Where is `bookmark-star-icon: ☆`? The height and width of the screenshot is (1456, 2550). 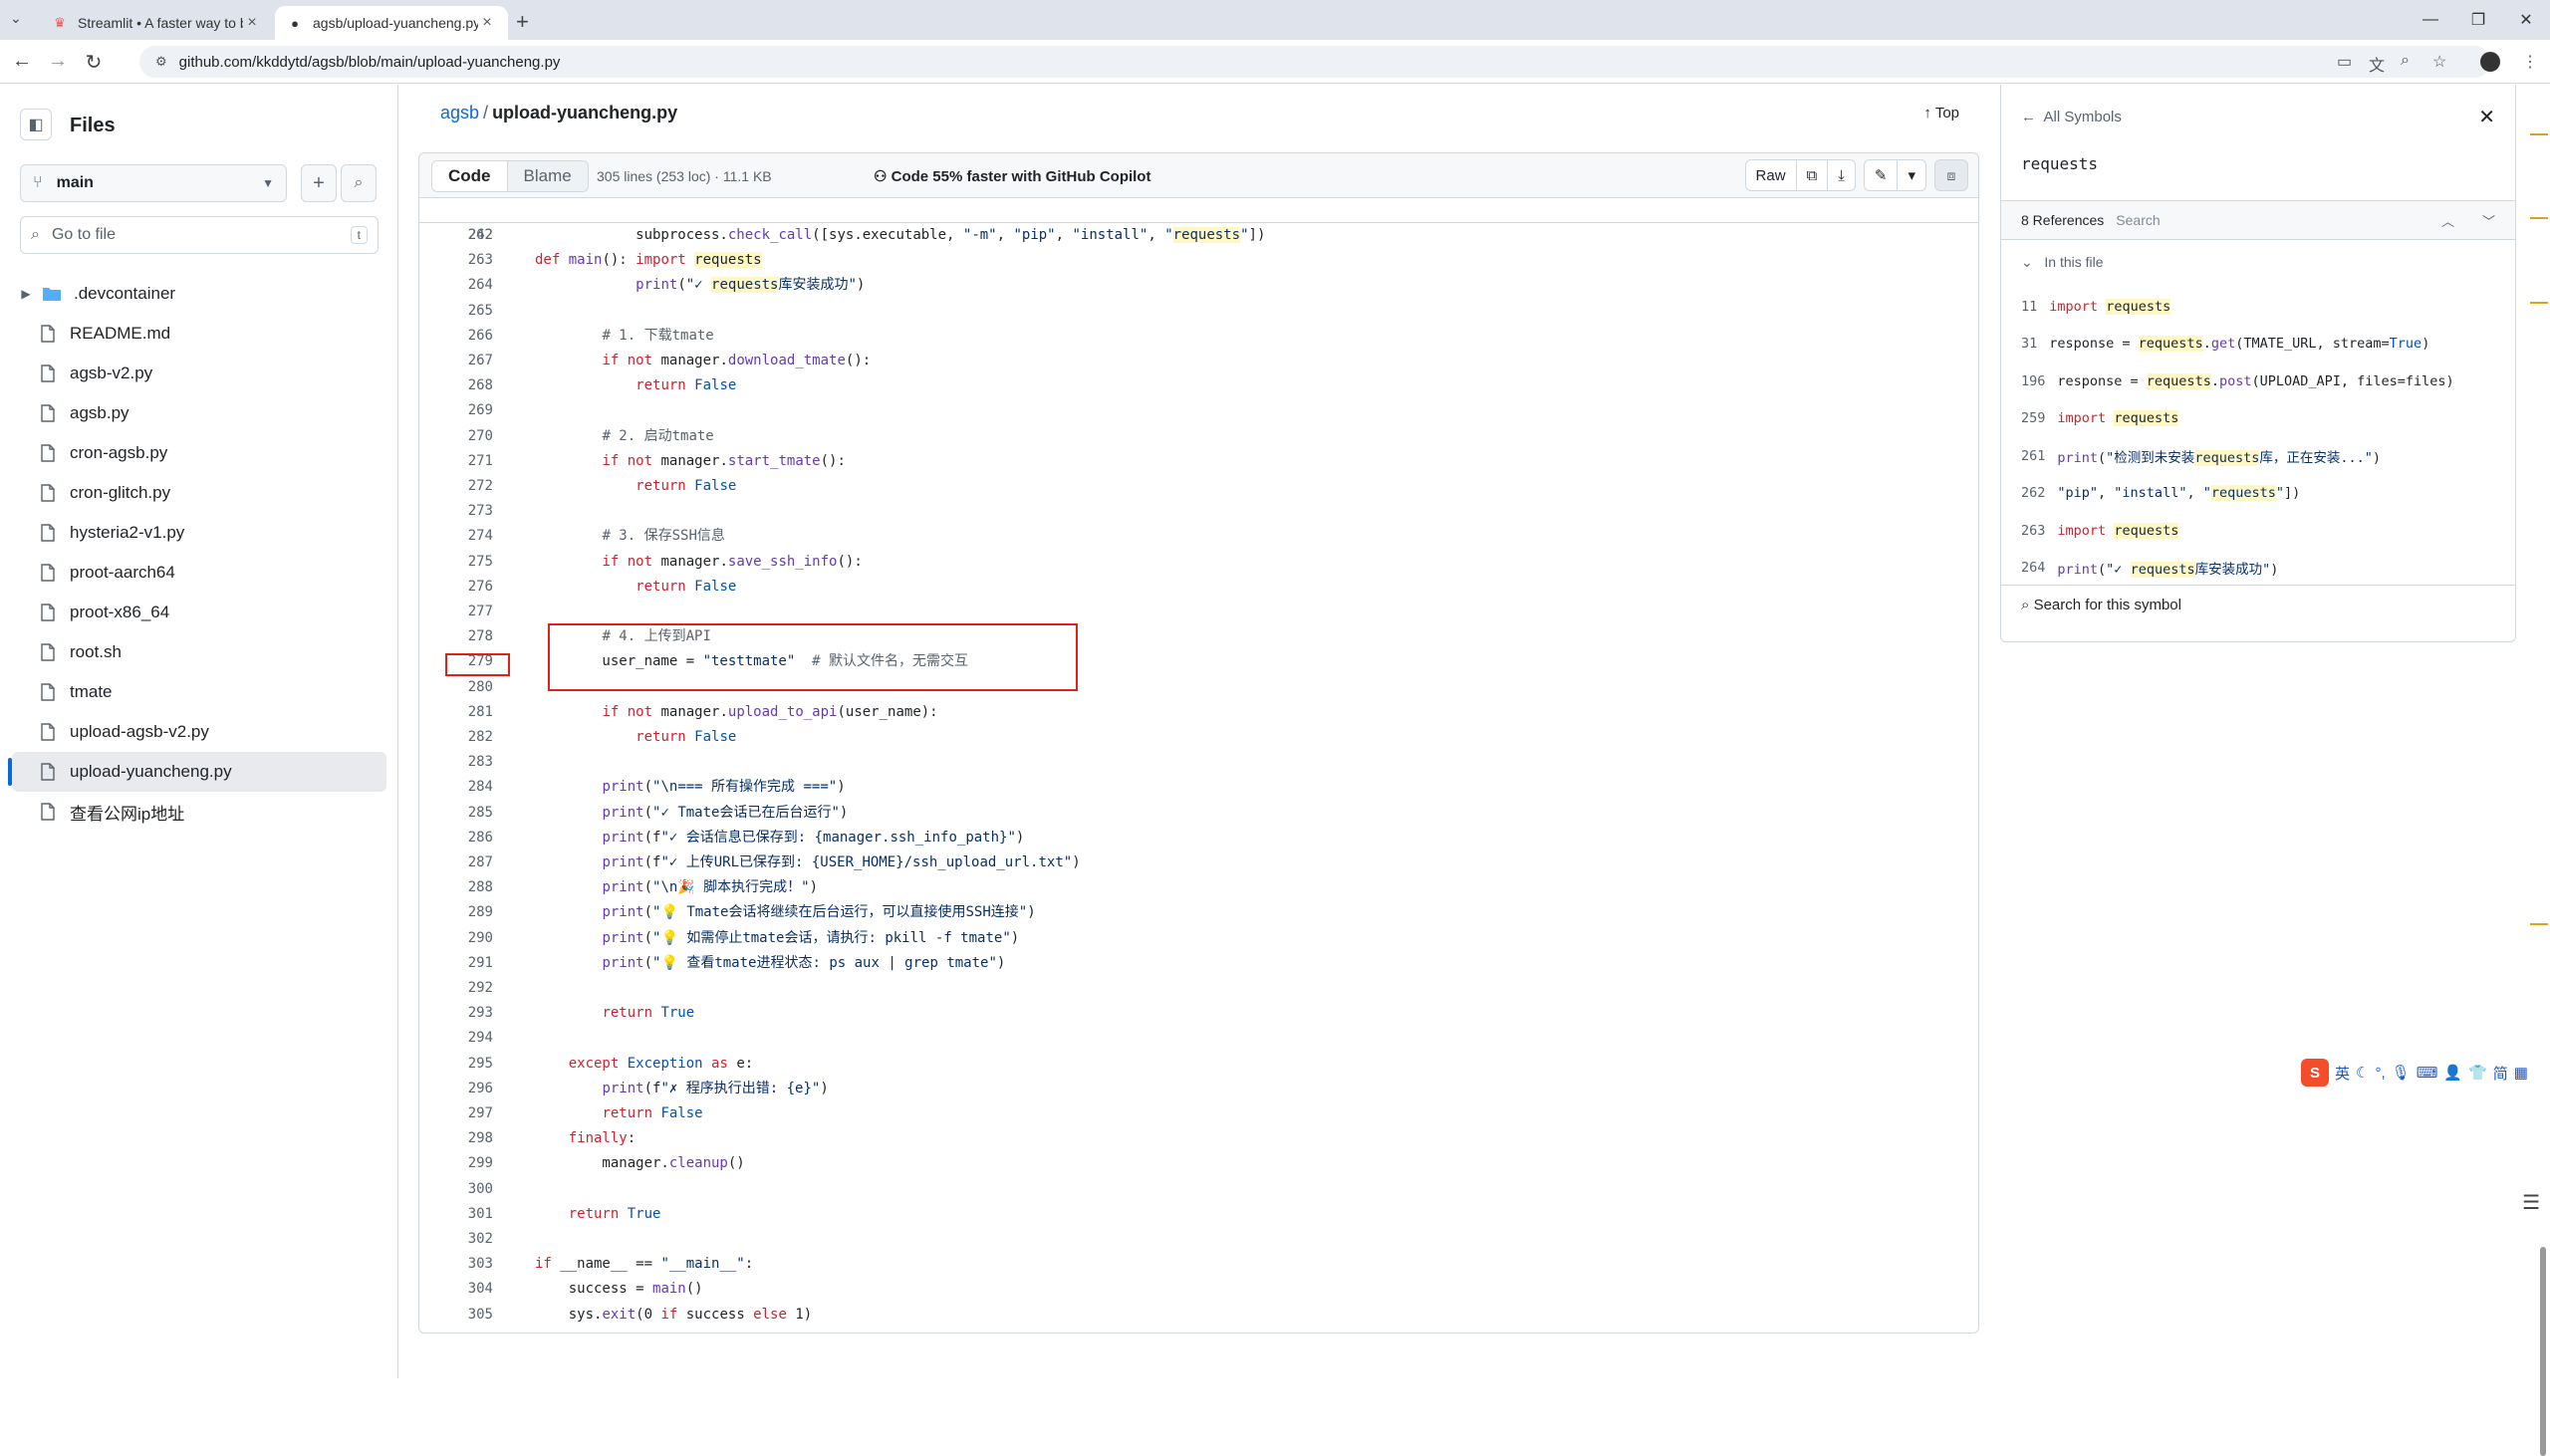 bookmark-star-icon: ☆ is located at coordinates (2439, 62).